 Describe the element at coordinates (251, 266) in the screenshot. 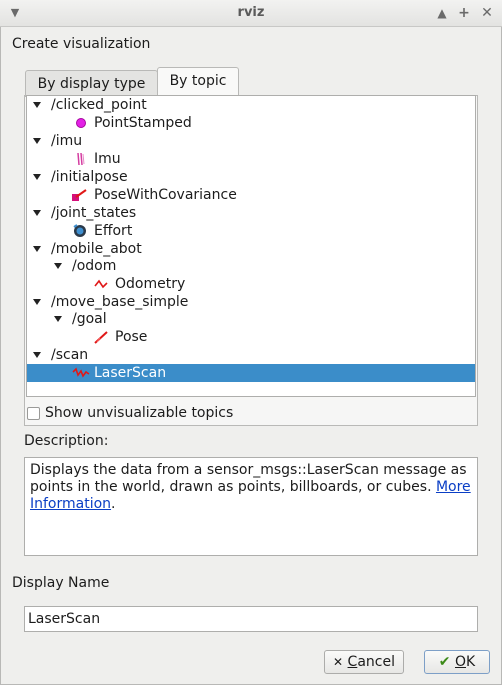

I see `tree-row-subtopic: /odom` at that location.